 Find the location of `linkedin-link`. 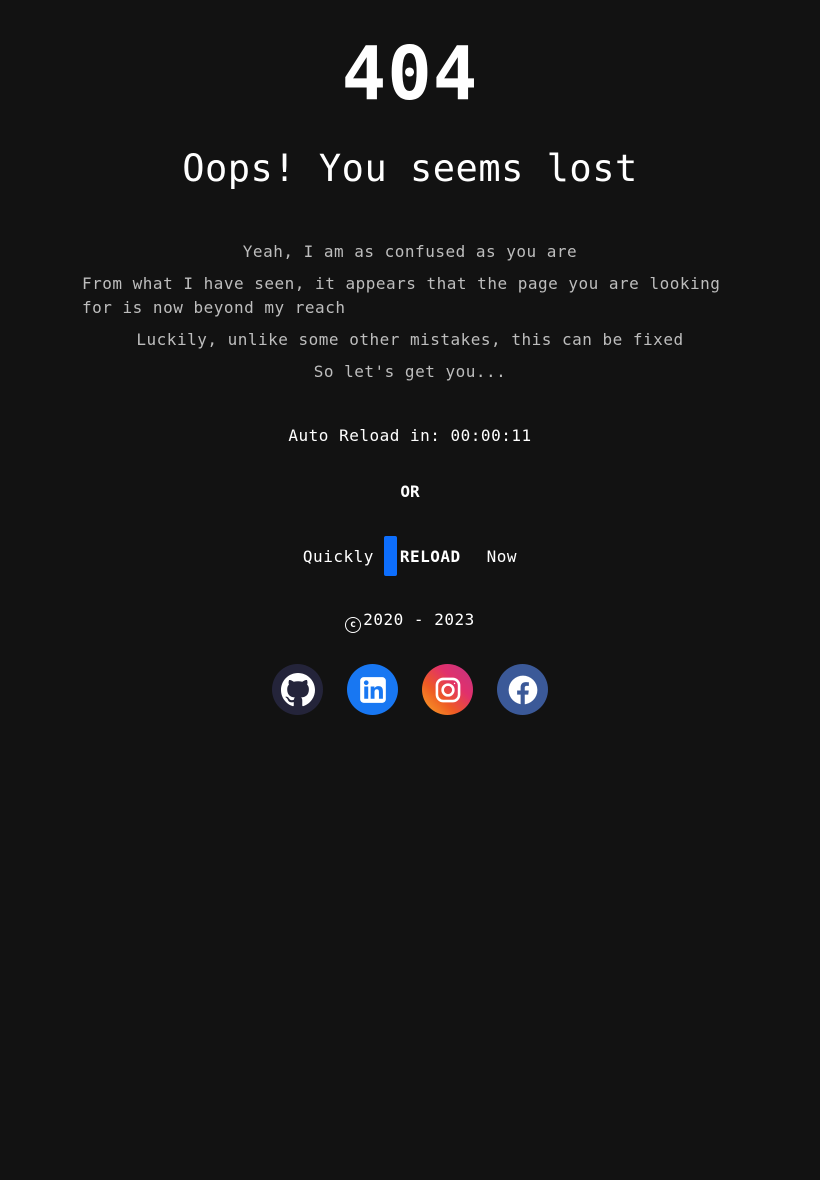

linkedin-link is located at coordinates (372, 689).